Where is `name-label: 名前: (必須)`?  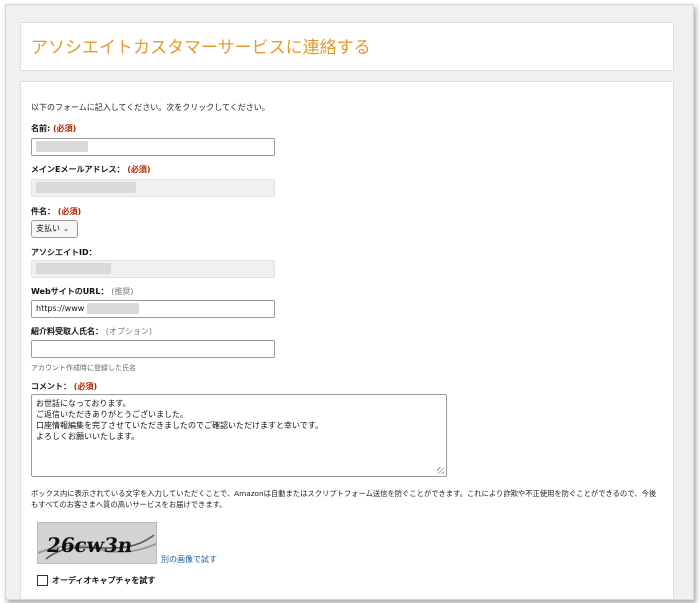
name-label: 名前: (必須) is located at coordinates (54, 128).